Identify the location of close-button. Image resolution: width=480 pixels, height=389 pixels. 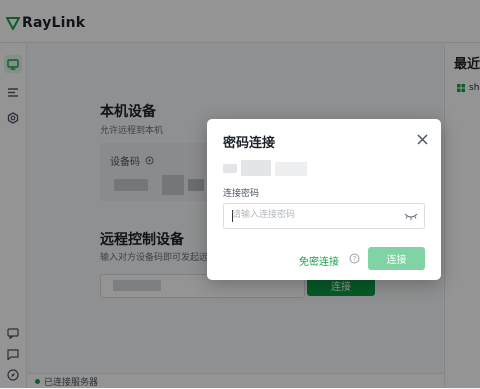
(422, 139).